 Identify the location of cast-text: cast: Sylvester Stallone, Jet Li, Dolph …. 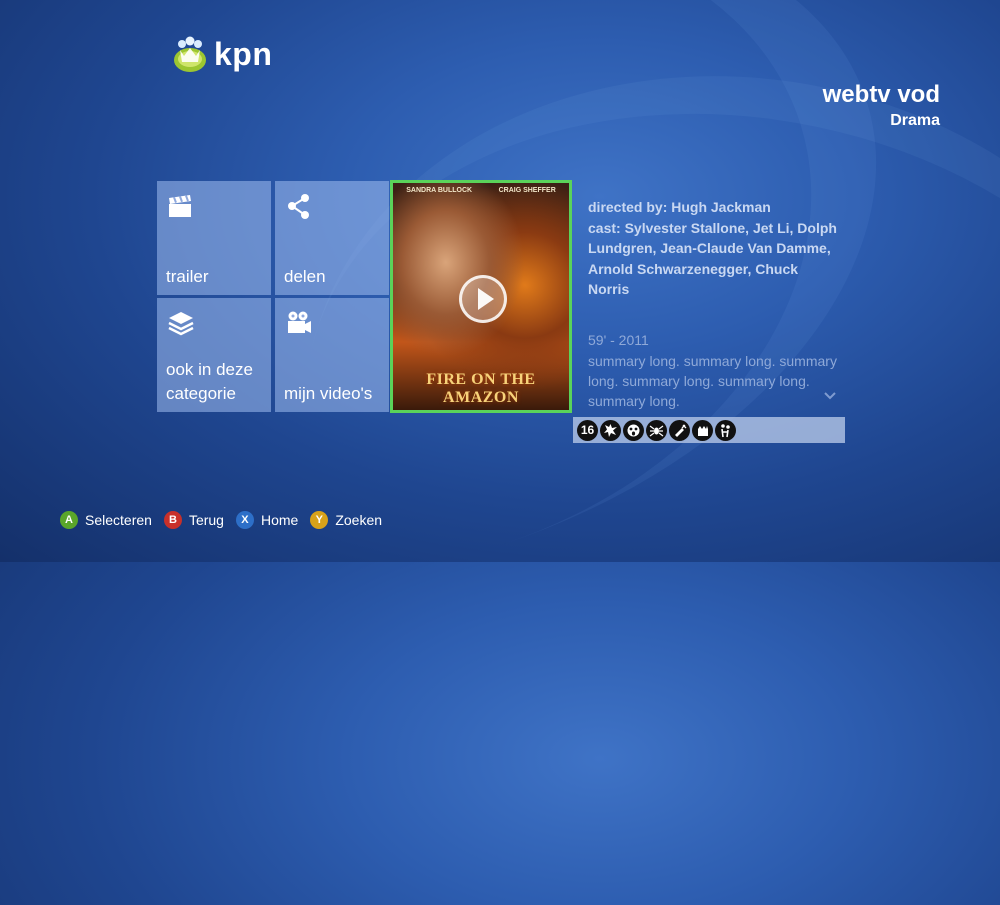
(712, 258).